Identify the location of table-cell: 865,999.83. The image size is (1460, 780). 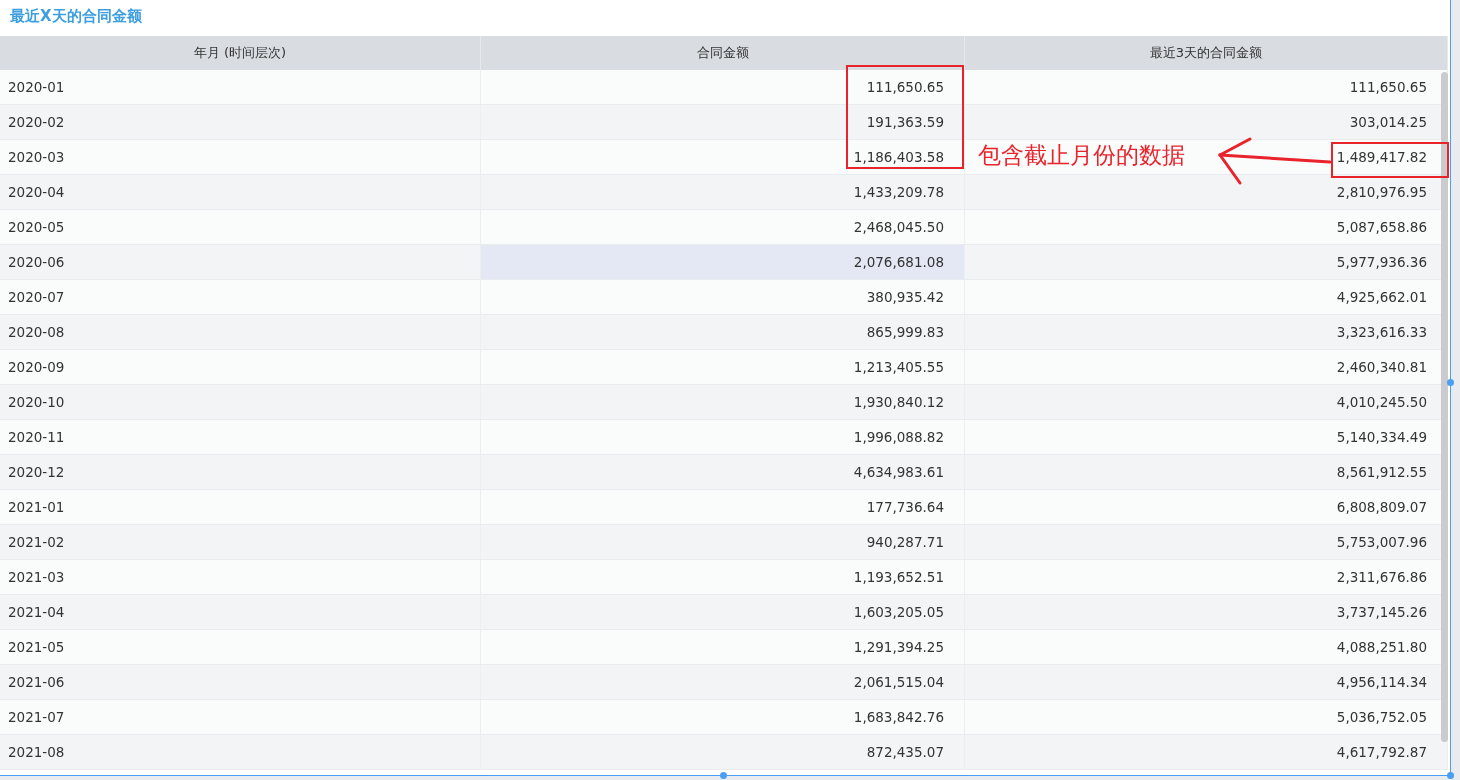
(723, 332).